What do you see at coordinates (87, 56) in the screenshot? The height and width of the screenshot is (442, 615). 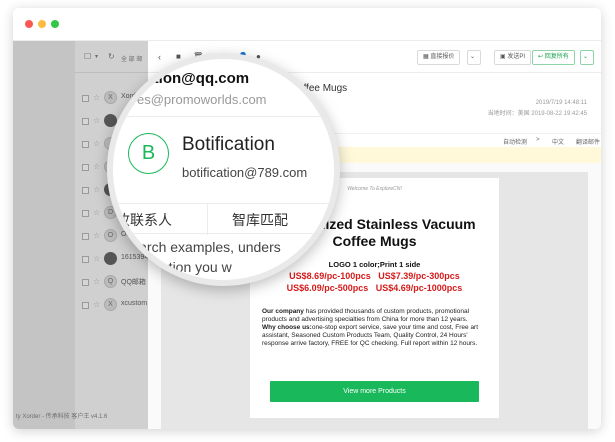 I see `checkbox-icon: ☐` at bounding box center [87, 56].